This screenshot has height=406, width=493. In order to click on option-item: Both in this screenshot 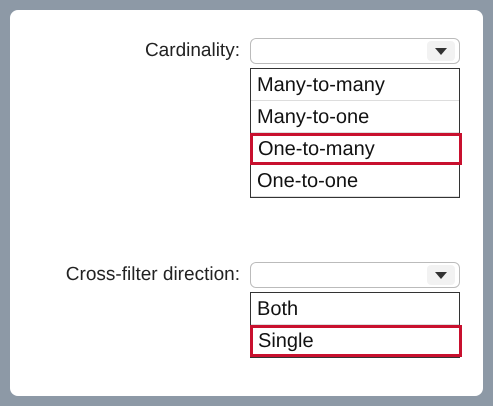, I will do `click(355, 309)`.